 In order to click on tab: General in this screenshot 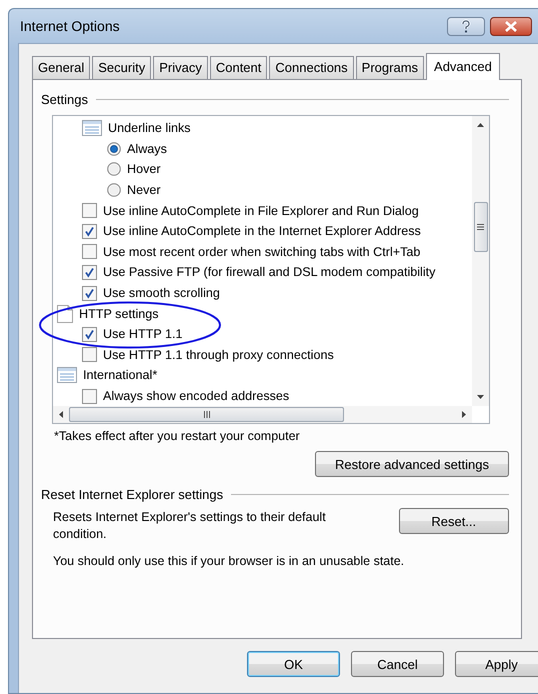, I will do `click(61, 67)`.